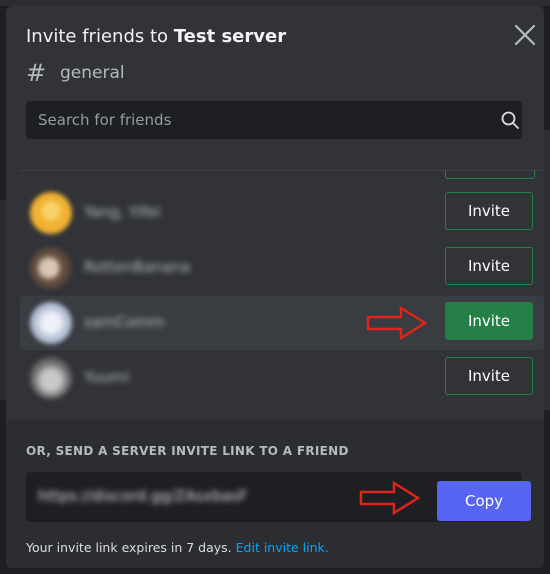 The height and width of the screenshot is (574, 550). Describe the element at coordinates (282, 213) in the screenshot. I see `friend-row: Yang, Yifei Invite` at that location.